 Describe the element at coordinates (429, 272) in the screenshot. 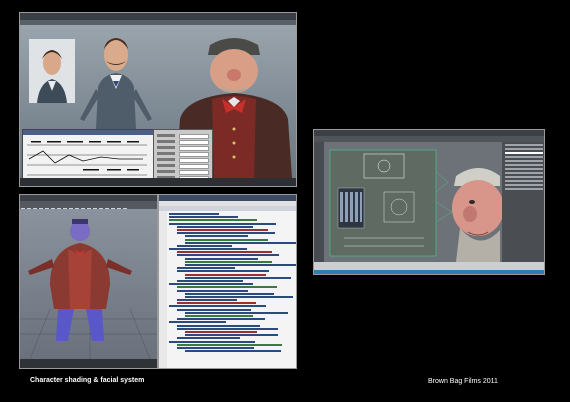

I see `status-line` at that location.